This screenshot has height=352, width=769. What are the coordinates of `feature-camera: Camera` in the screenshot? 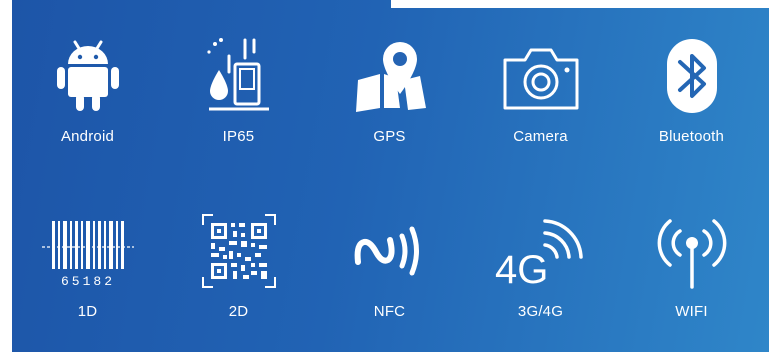 It's located at (540, 90).